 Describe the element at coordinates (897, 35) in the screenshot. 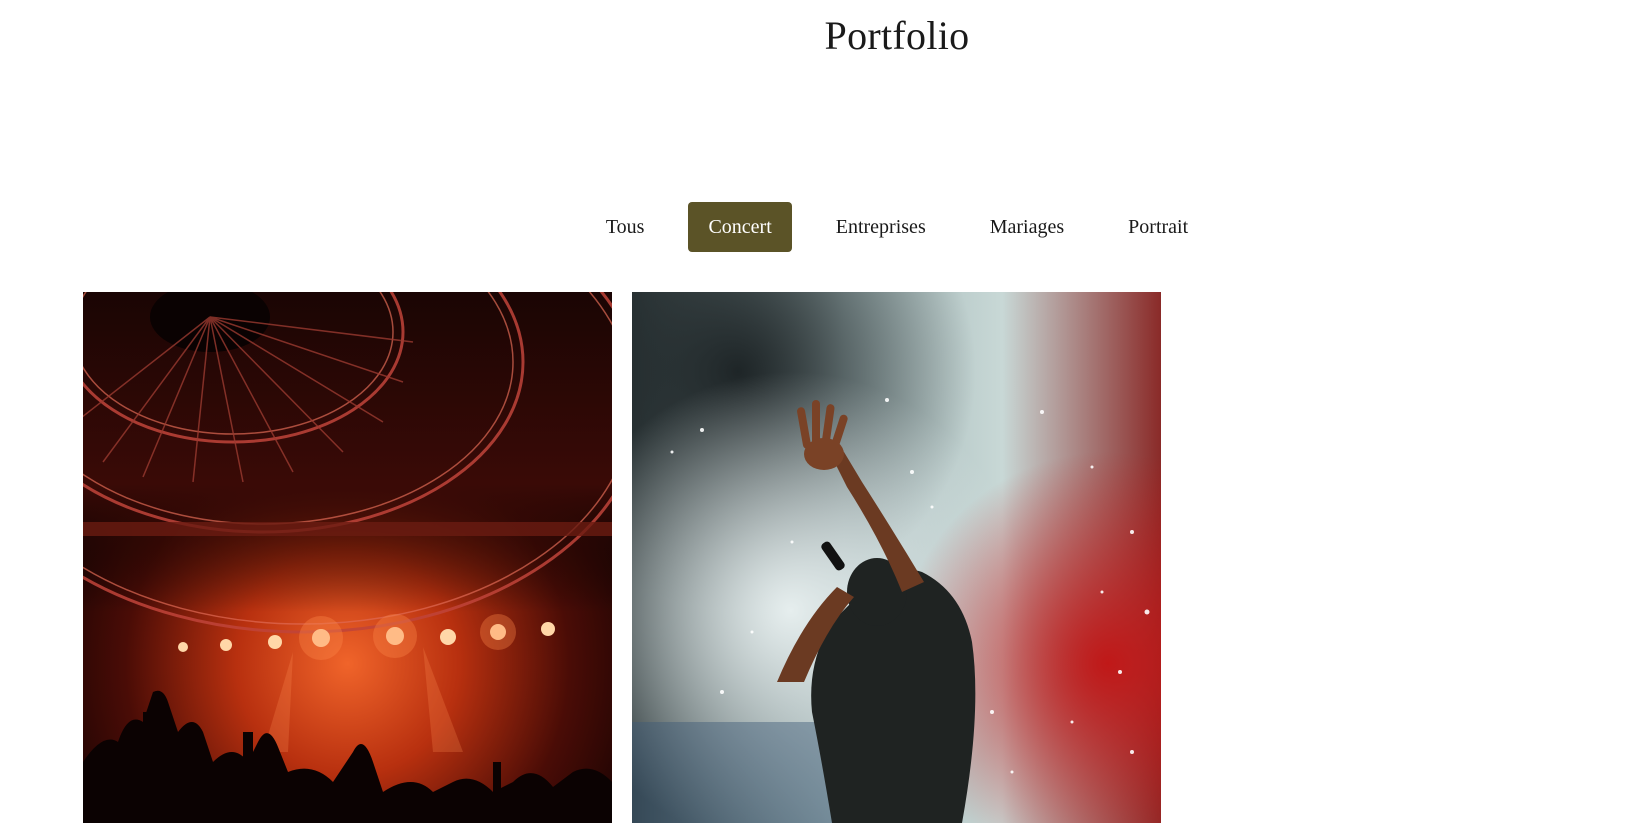

I see `page-title: Portfolio` at that location.